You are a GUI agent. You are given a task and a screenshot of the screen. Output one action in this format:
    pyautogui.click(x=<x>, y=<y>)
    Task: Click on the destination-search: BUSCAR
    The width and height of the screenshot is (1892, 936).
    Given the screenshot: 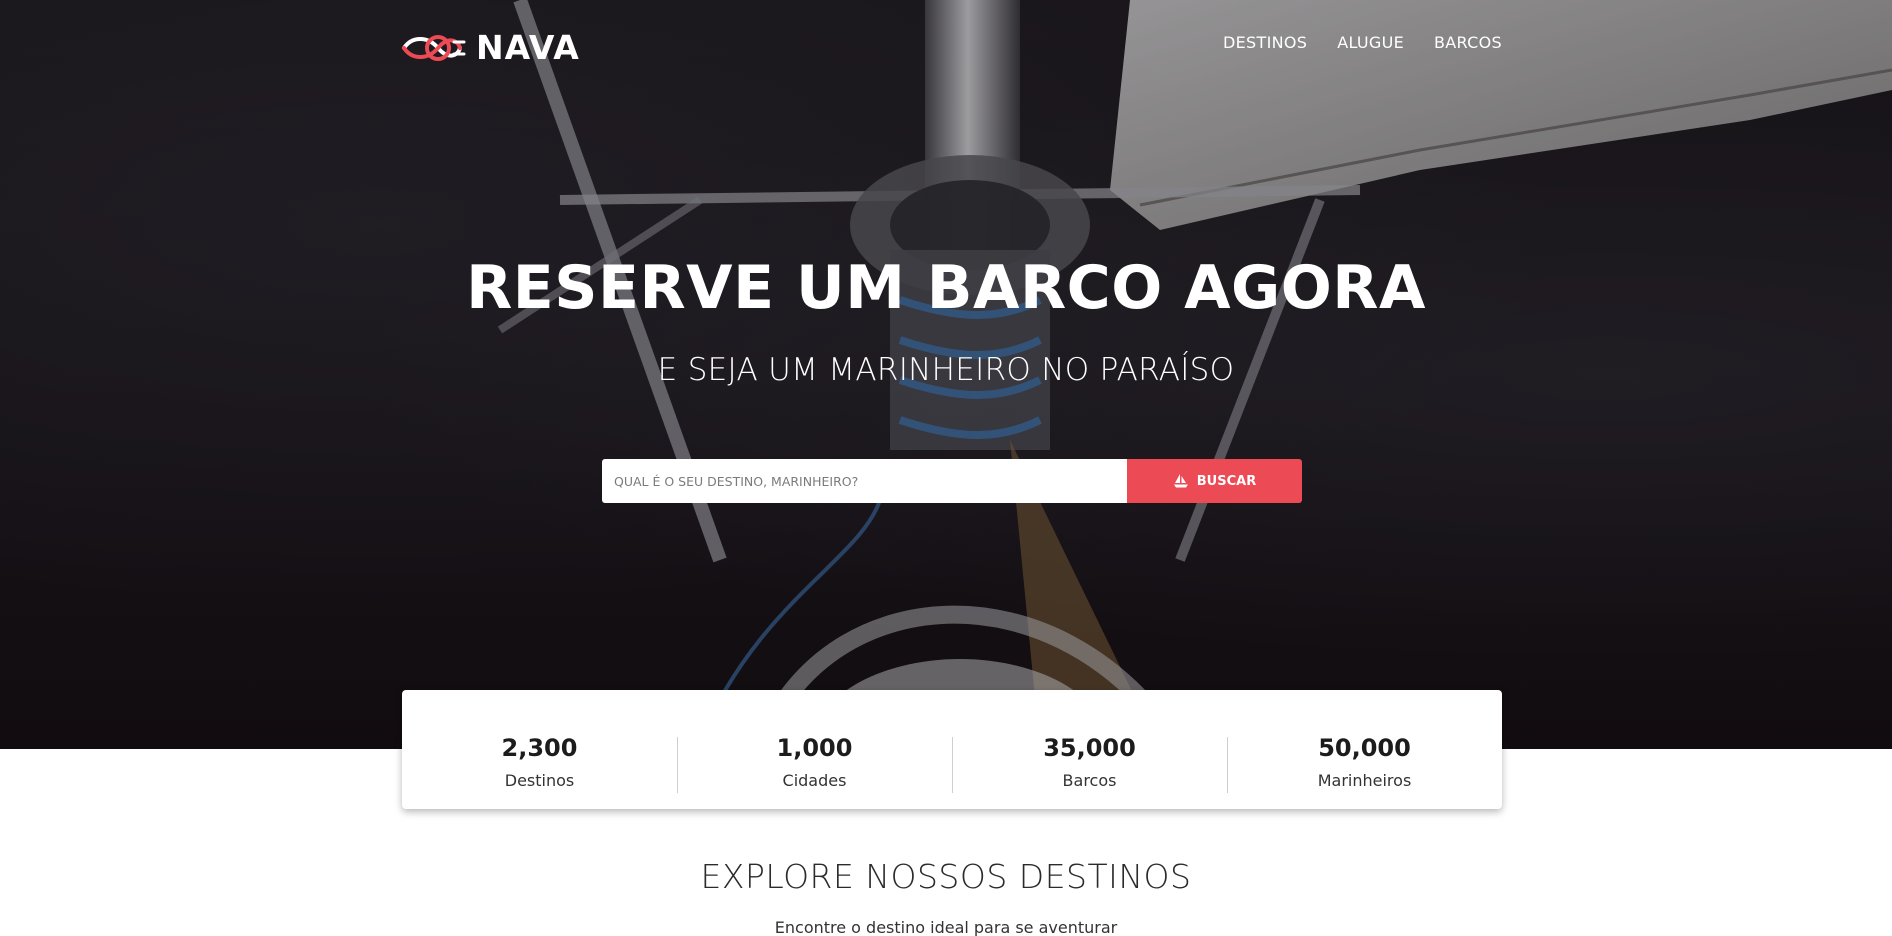 What is the action you would take?
    pyautogui.click(x=952, y=481)
    